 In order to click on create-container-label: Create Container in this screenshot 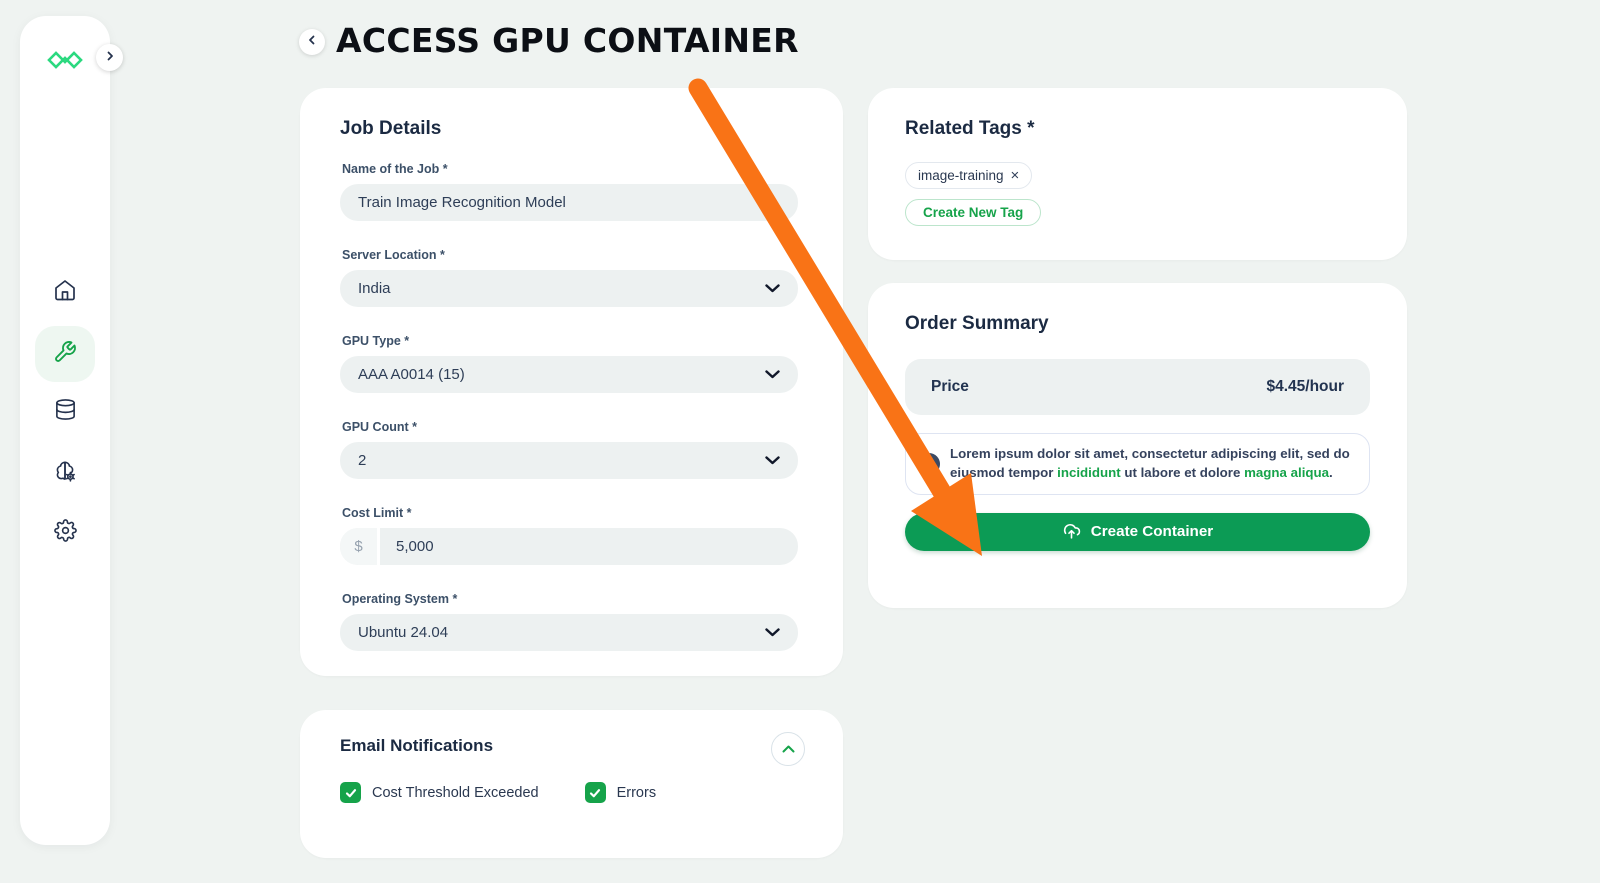, I will do `click(1152, 532)`.